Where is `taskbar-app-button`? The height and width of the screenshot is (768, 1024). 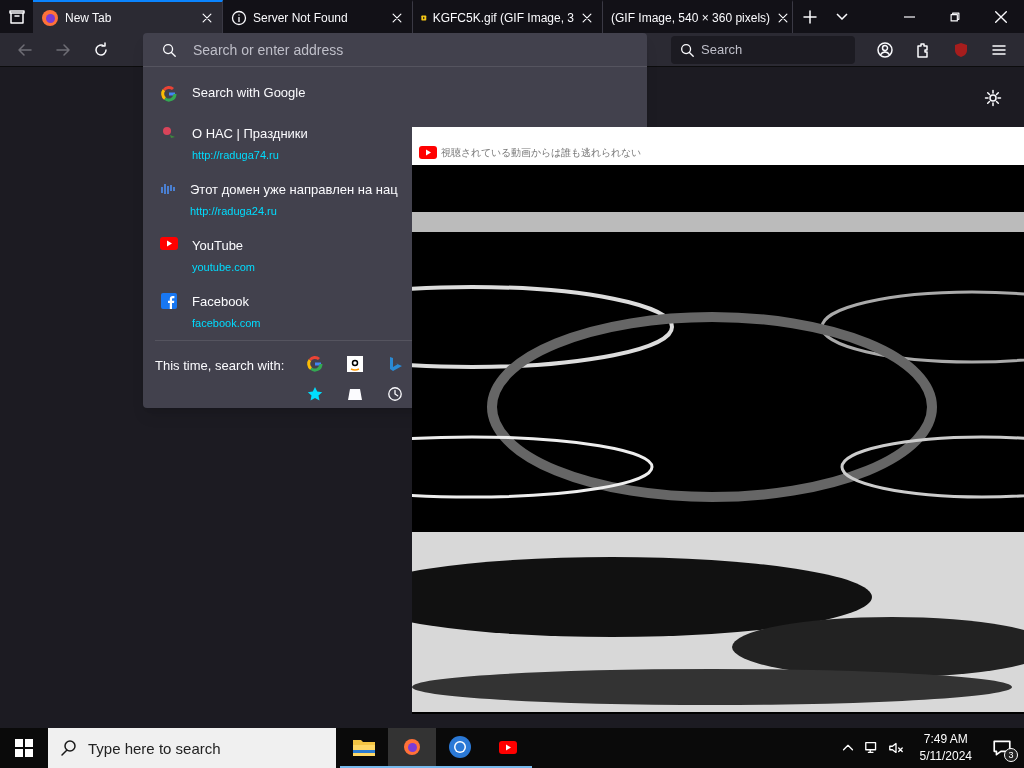 taskbar-app-button is located at coordinates (412, 748).